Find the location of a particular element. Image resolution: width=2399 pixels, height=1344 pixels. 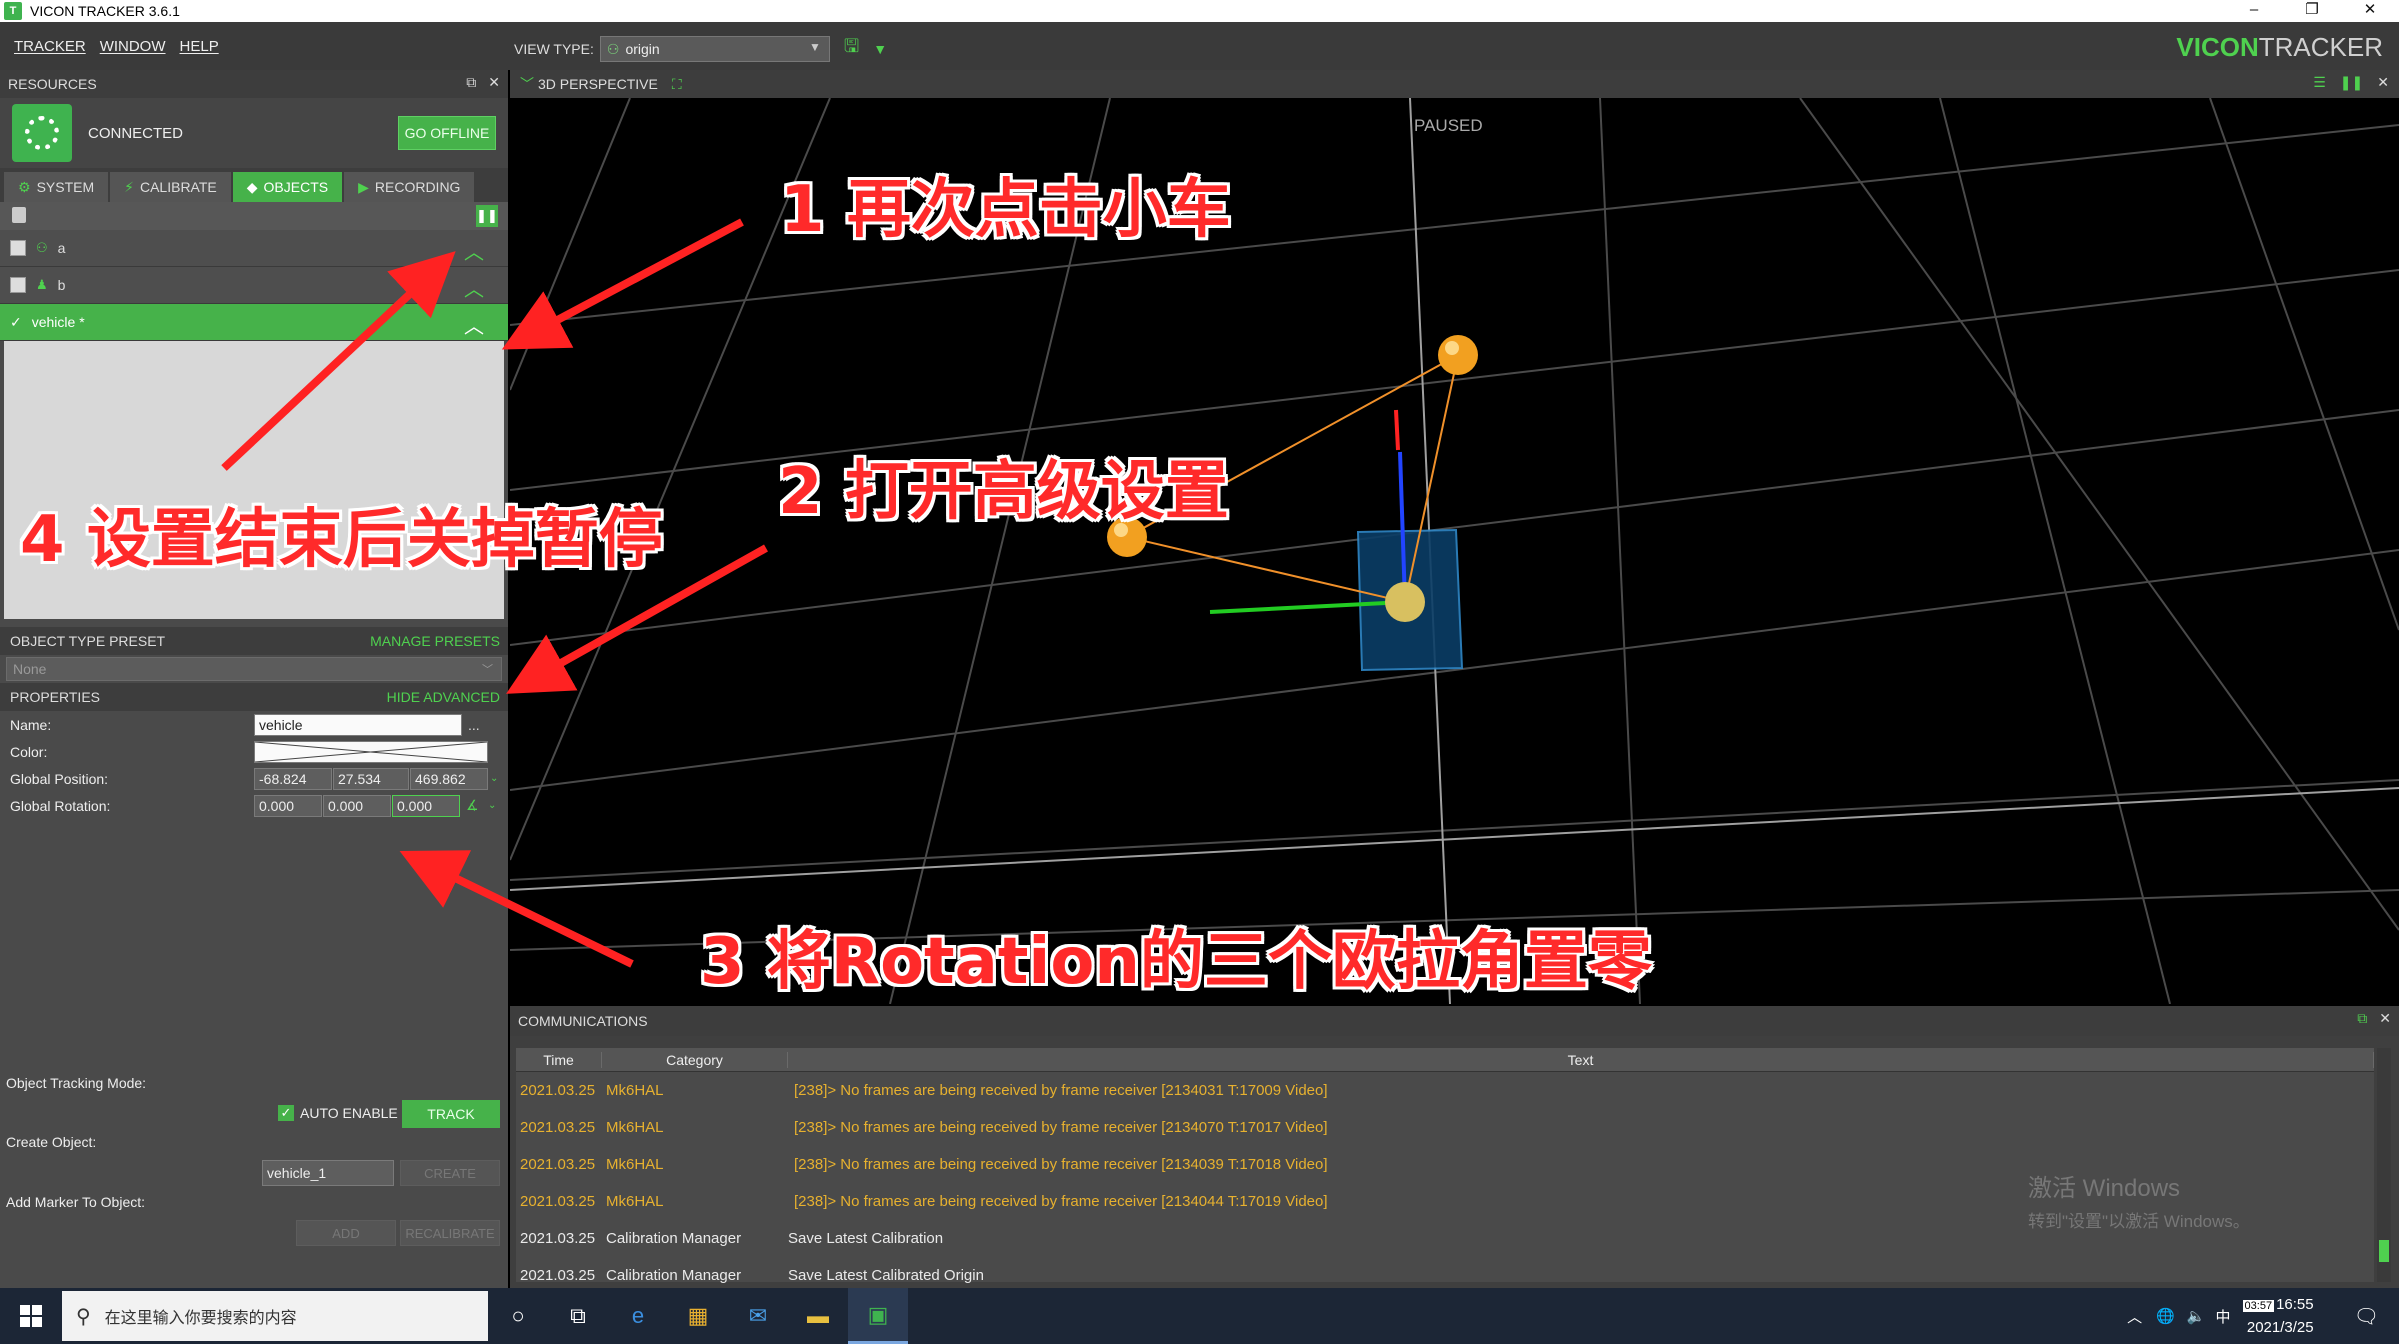

tab-recording: ▶ RECORDING is located at coordinates (409, 187).